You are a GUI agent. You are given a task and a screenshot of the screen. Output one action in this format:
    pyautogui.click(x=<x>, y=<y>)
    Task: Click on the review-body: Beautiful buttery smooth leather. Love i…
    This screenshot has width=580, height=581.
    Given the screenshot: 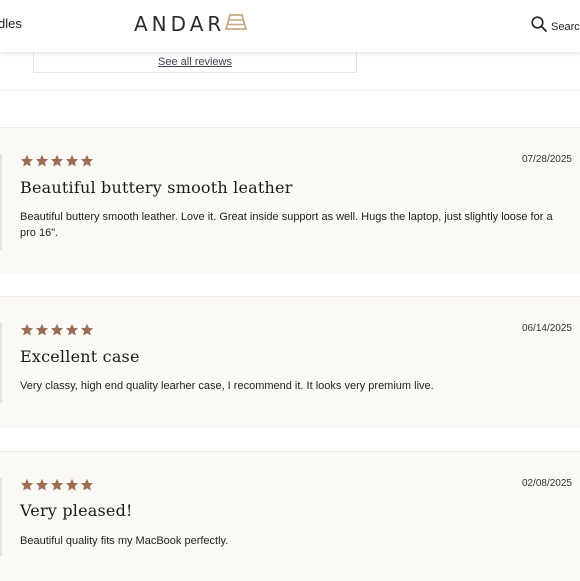 What is the action you would take?
    pyautogui.click(x=286, y=225)
    